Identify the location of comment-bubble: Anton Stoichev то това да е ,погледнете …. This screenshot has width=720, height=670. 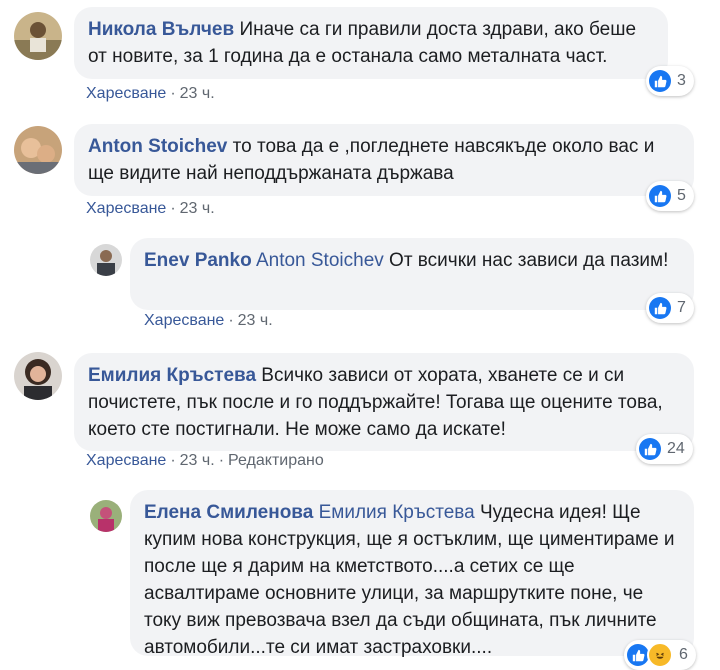
(384, 160).